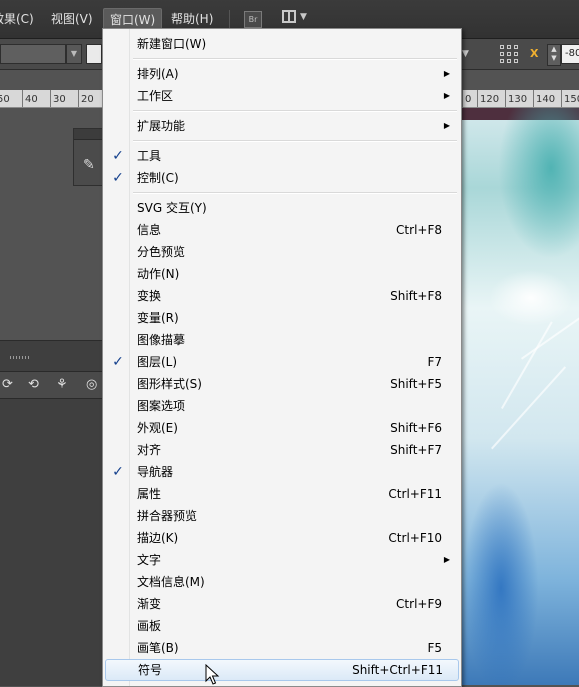 This screenshot has width=579, height=687. What do you see at coordinates (554, 55) in the screenshot?
I see `x-stepper: ▲ ▼` at bounding box center [554, 55].